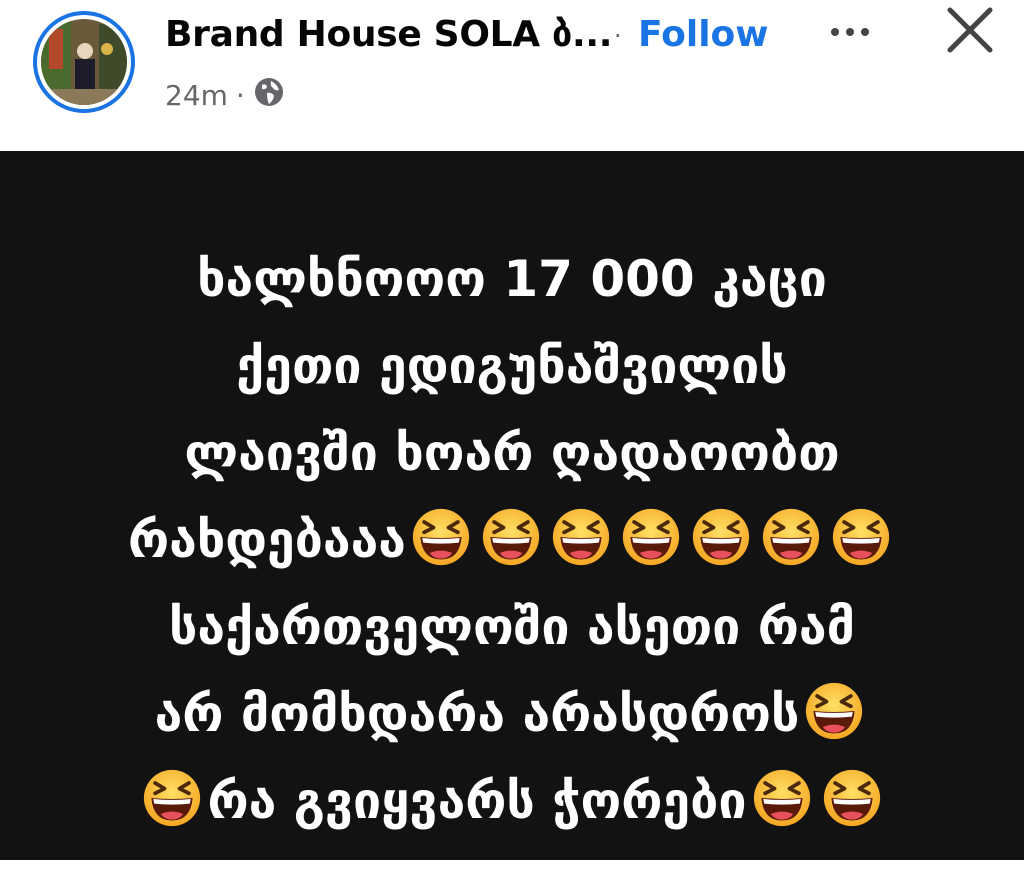 The image size is (1024, 880). What do you see at coordinates (512, 870) in the screenshot?
I see `bottom-strip` at bounding box center [512, 870].